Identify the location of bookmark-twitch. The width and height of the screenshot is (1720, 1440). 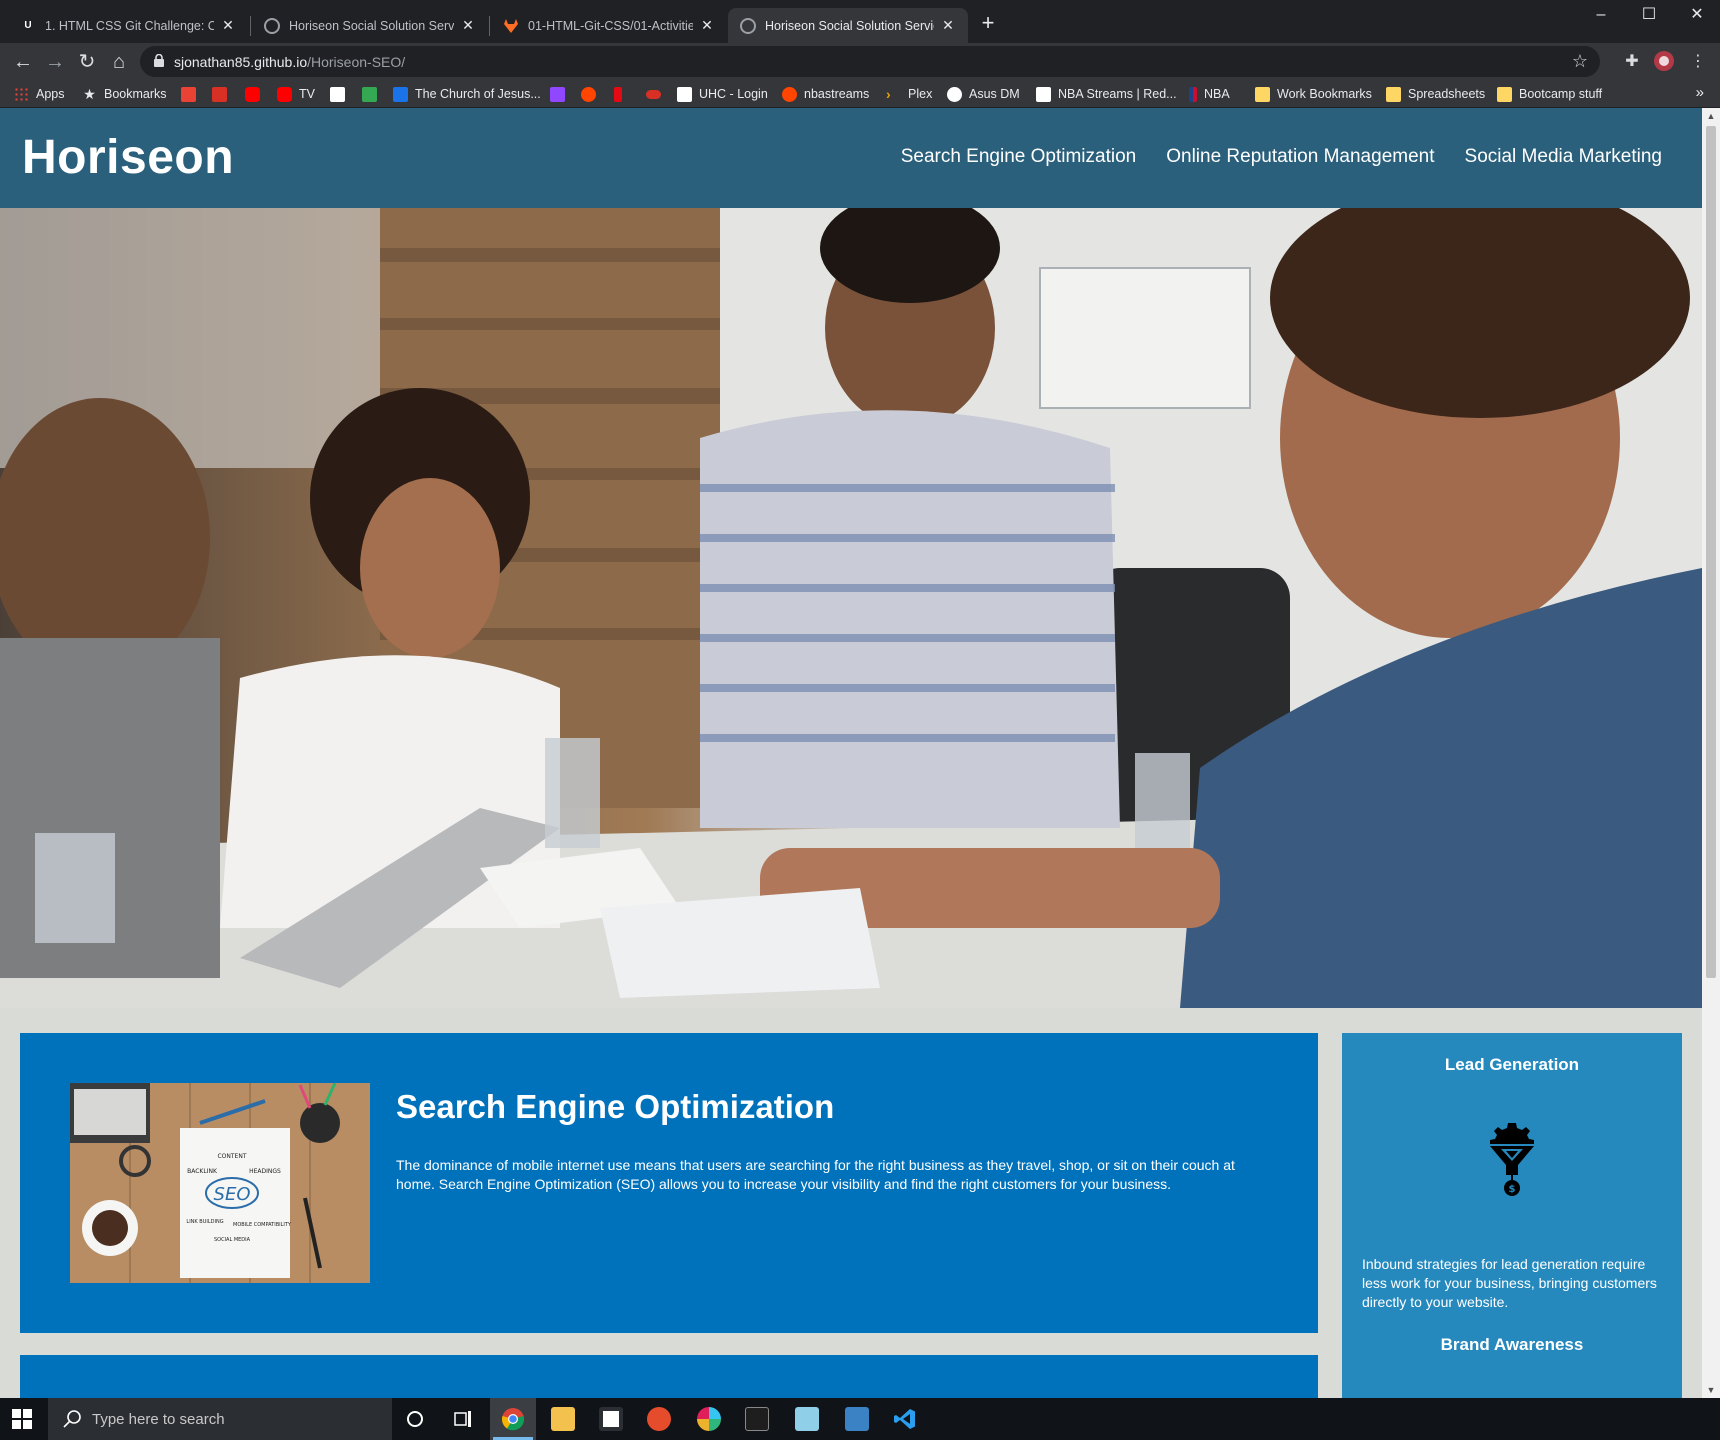
(557, 94).